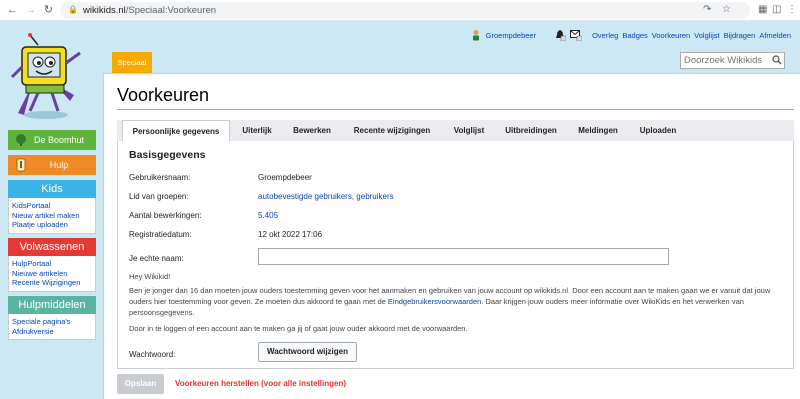 Image resolution: width=800 pixels, height=399 pixels. Describe the element at coordinates (59, 165) in the screenshot. I see `hulp-label: Hulp` at that location.